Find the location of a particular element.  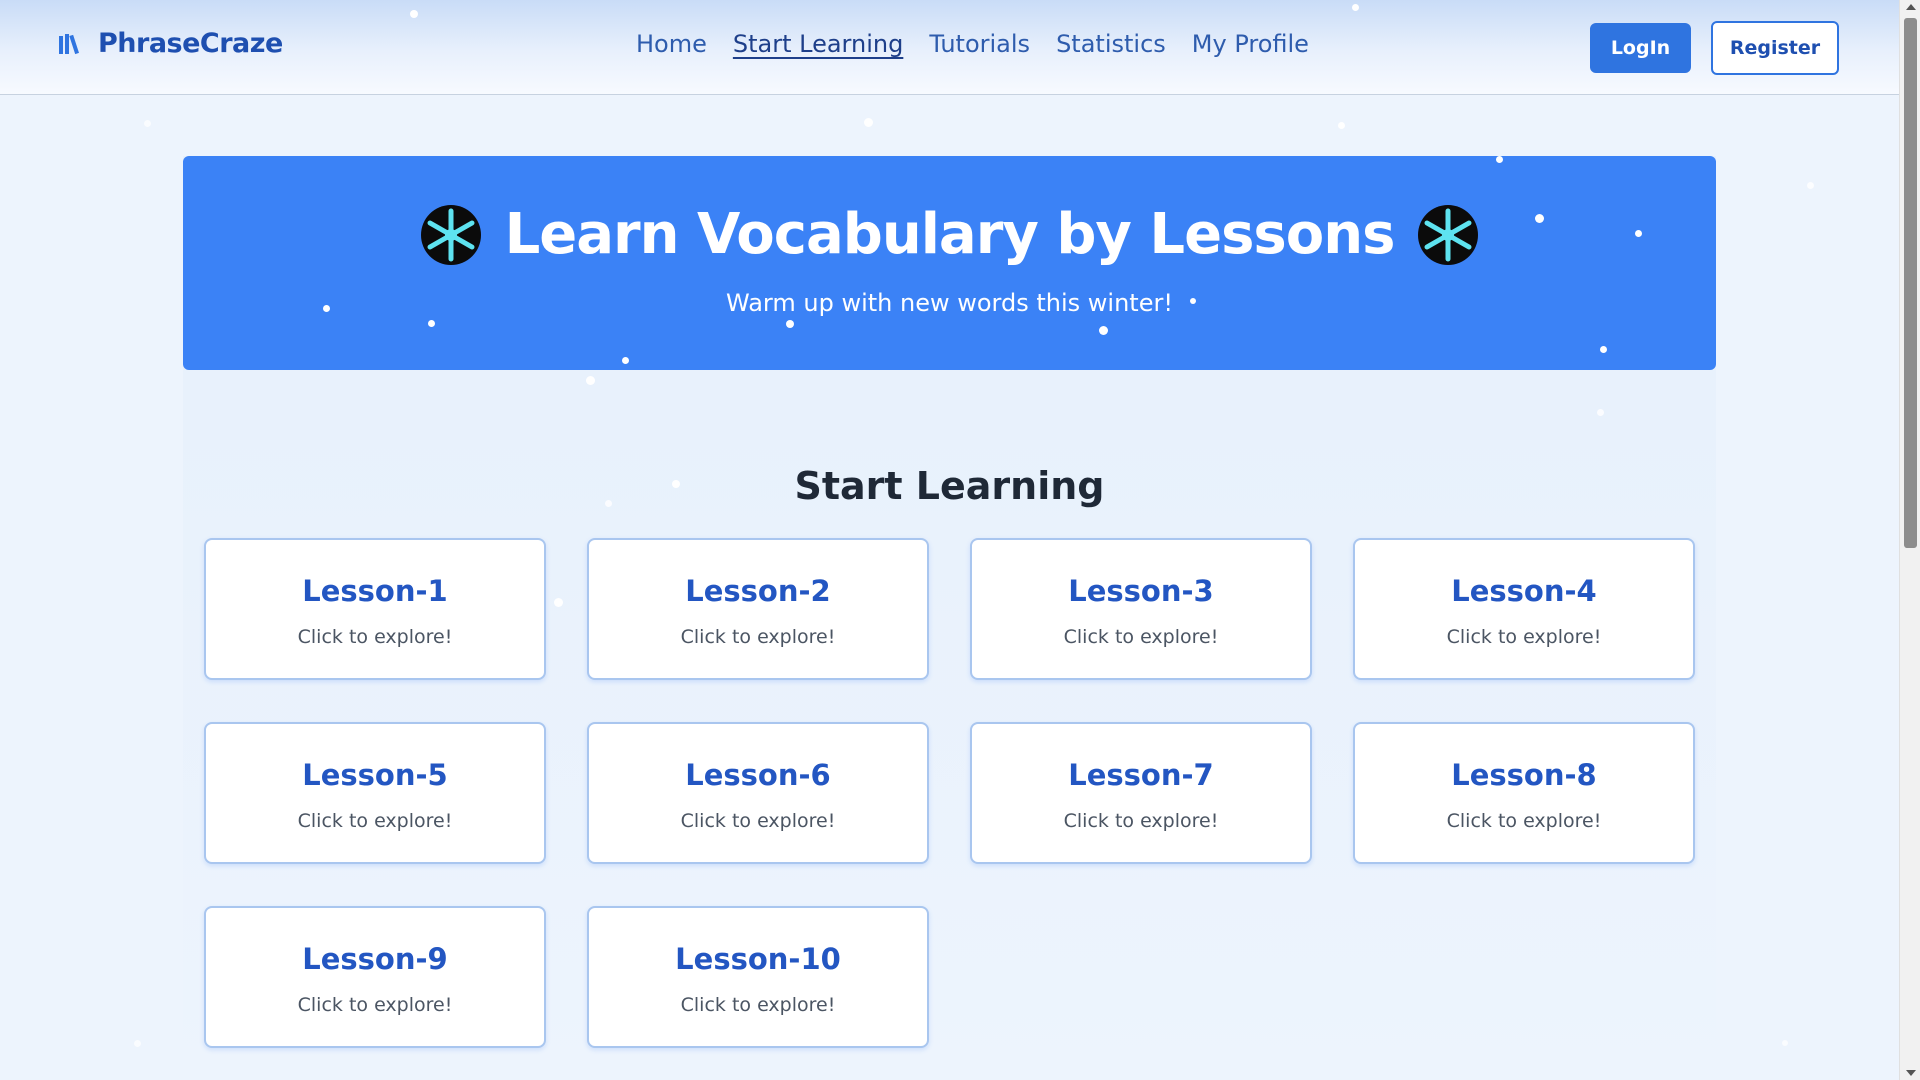

lesson-card: Lesson-2 Click to explore! is located at coordinates (758, 609).